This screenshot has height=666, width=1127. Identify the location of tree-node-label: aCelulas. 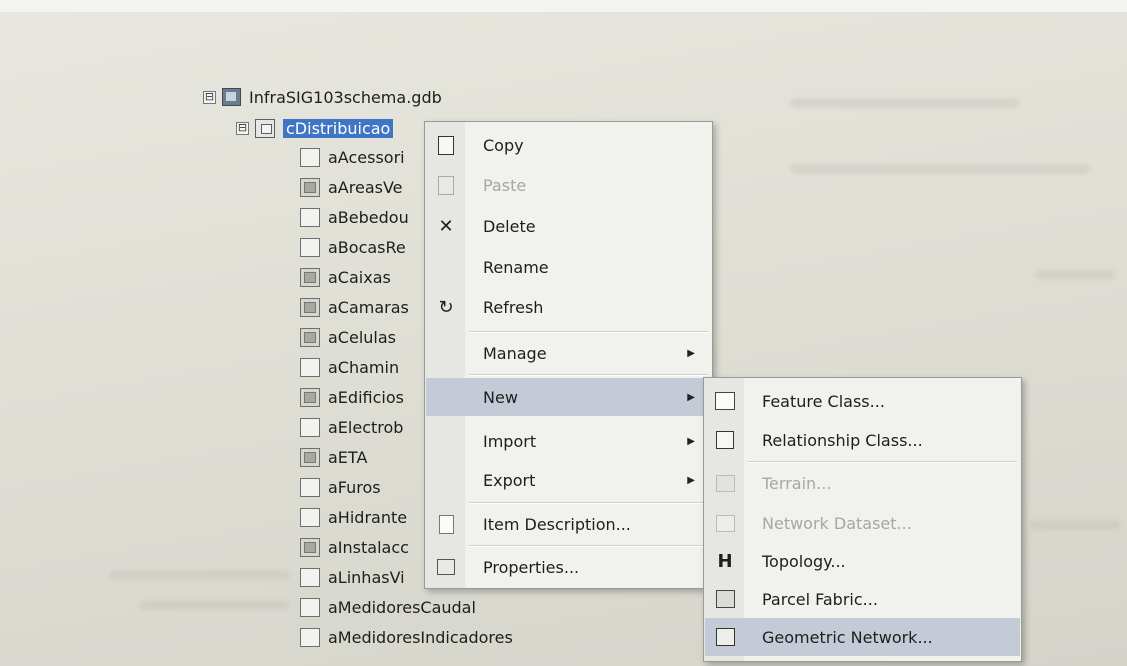
(362, 337).